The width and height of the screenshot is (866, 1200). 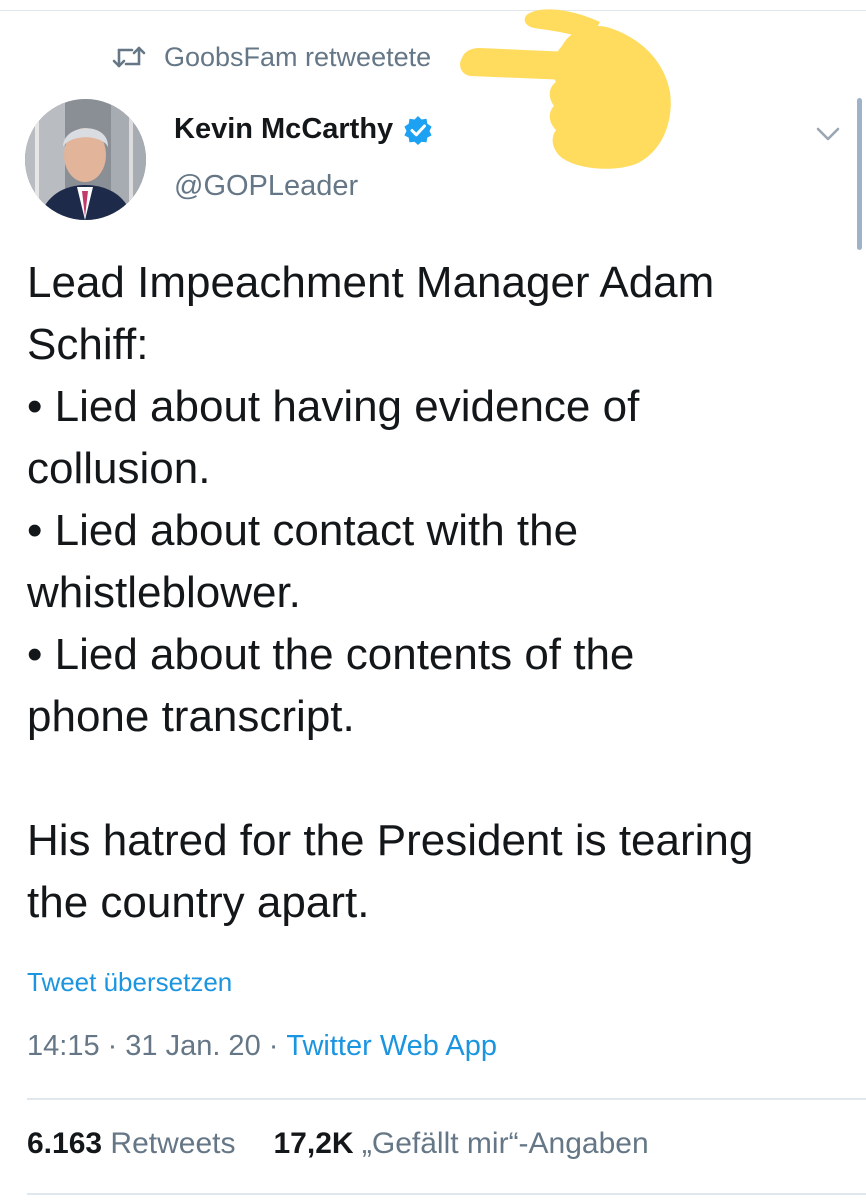 I want to click on retweet-icon, so click(x=130, y=57).